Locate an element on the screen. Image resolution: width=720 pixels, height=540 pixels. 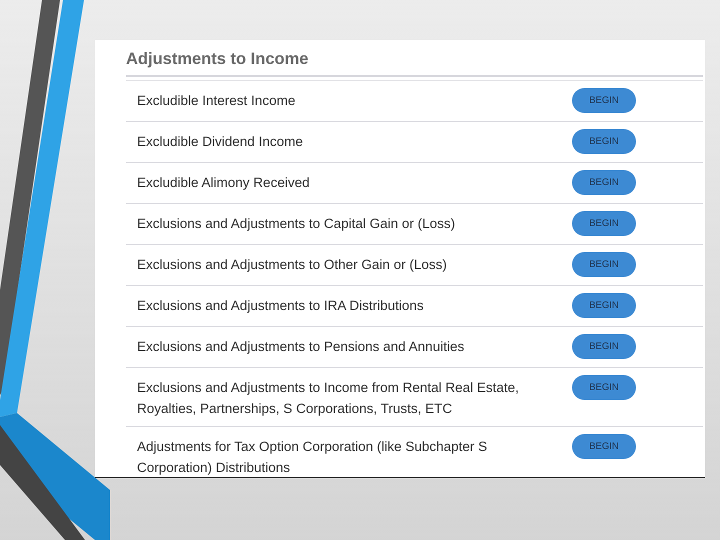
page-title: Adjustments to Income is located at coordinates (414, 63).